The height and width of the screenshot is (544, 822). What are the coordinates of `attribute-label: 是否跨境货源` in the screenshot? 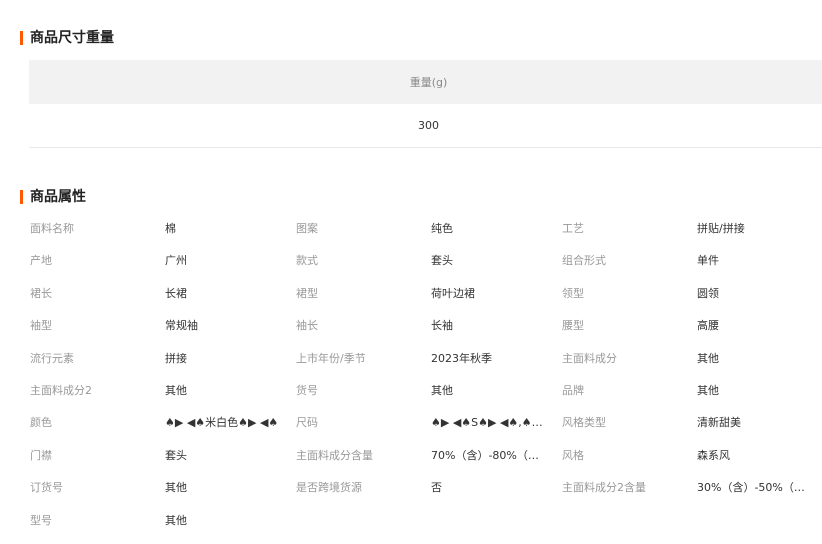 It's located at (329, 488).